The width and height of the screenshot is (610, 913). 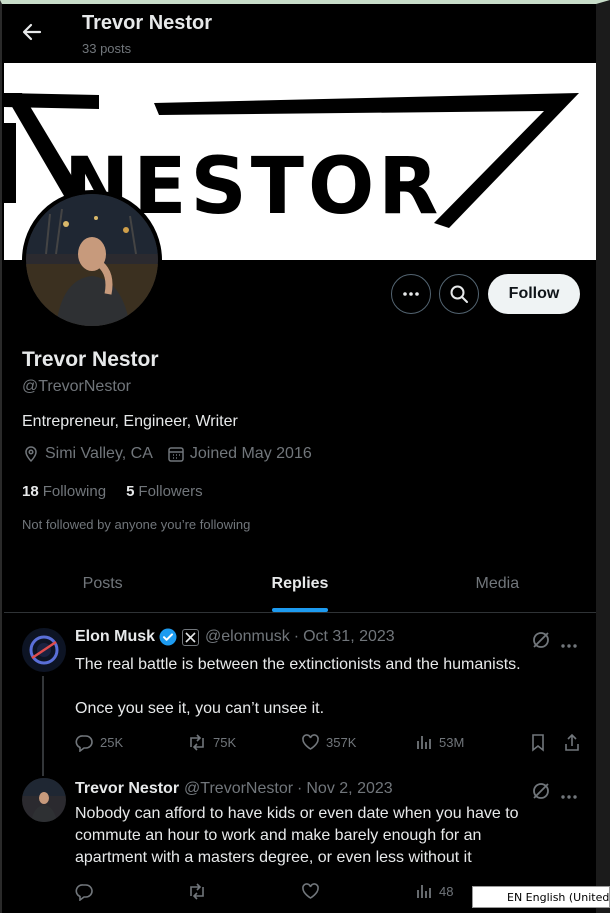 I want to click on reply-button, so click(x=87, y=891).